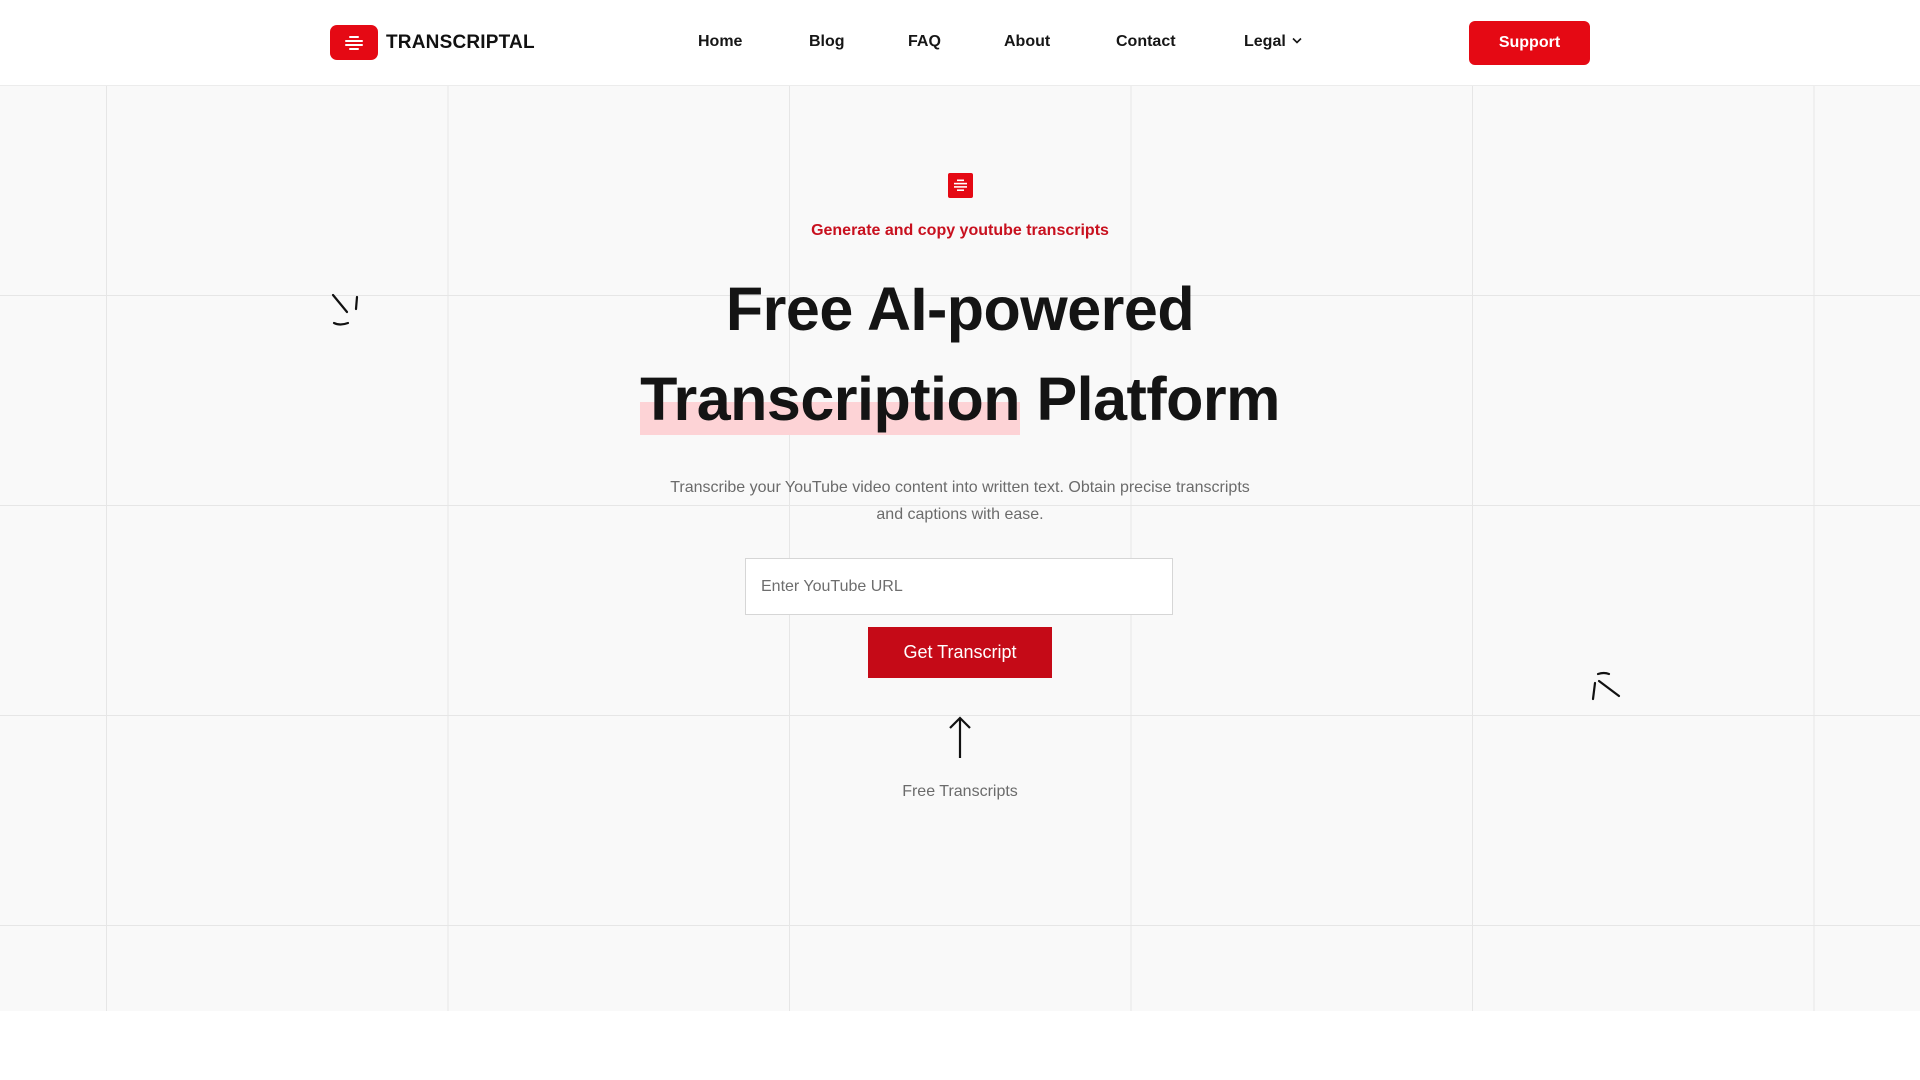 The image size is (1920, 1080). Describe the element at coordinates (1265, 41) in the screenshot. I see `nav-legal-label: Legal` at that location.